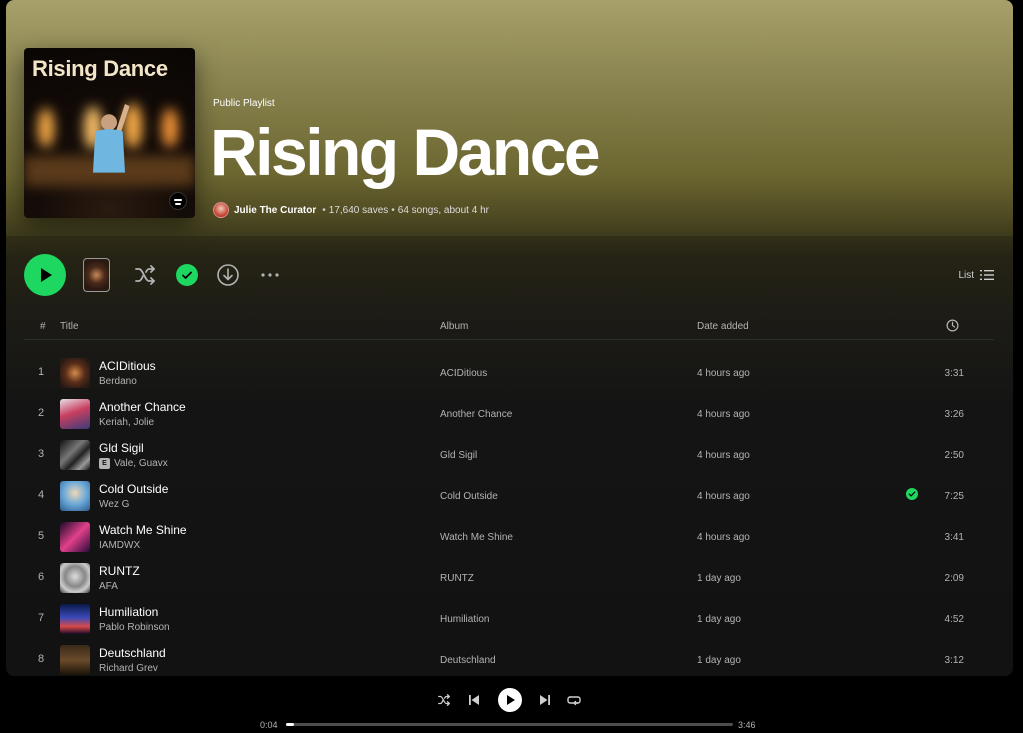 This screenshot has height=733, width=1023. I want to click on repeat-icon, so click(574, 701).